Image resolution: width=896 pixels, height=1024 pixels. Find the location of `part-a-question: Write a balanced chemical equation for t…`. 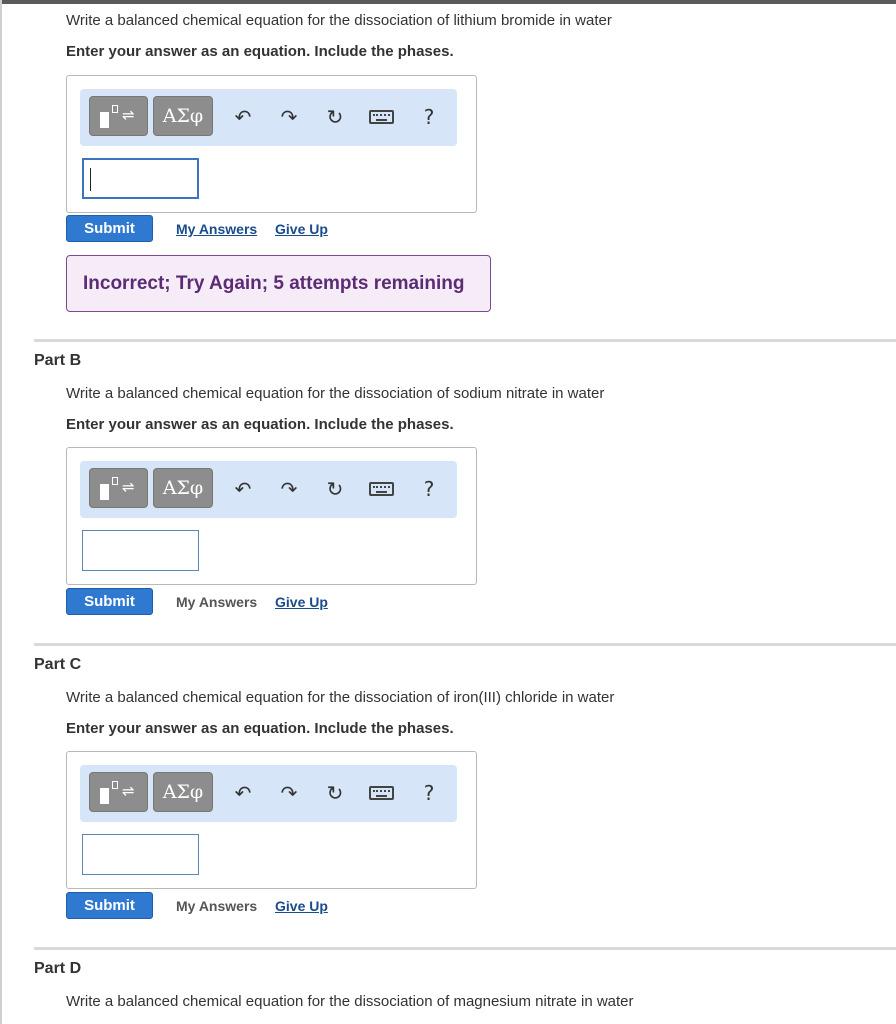

part-a-question: Write a balanced chemical equation for t… is located at coordinates (339, 20).